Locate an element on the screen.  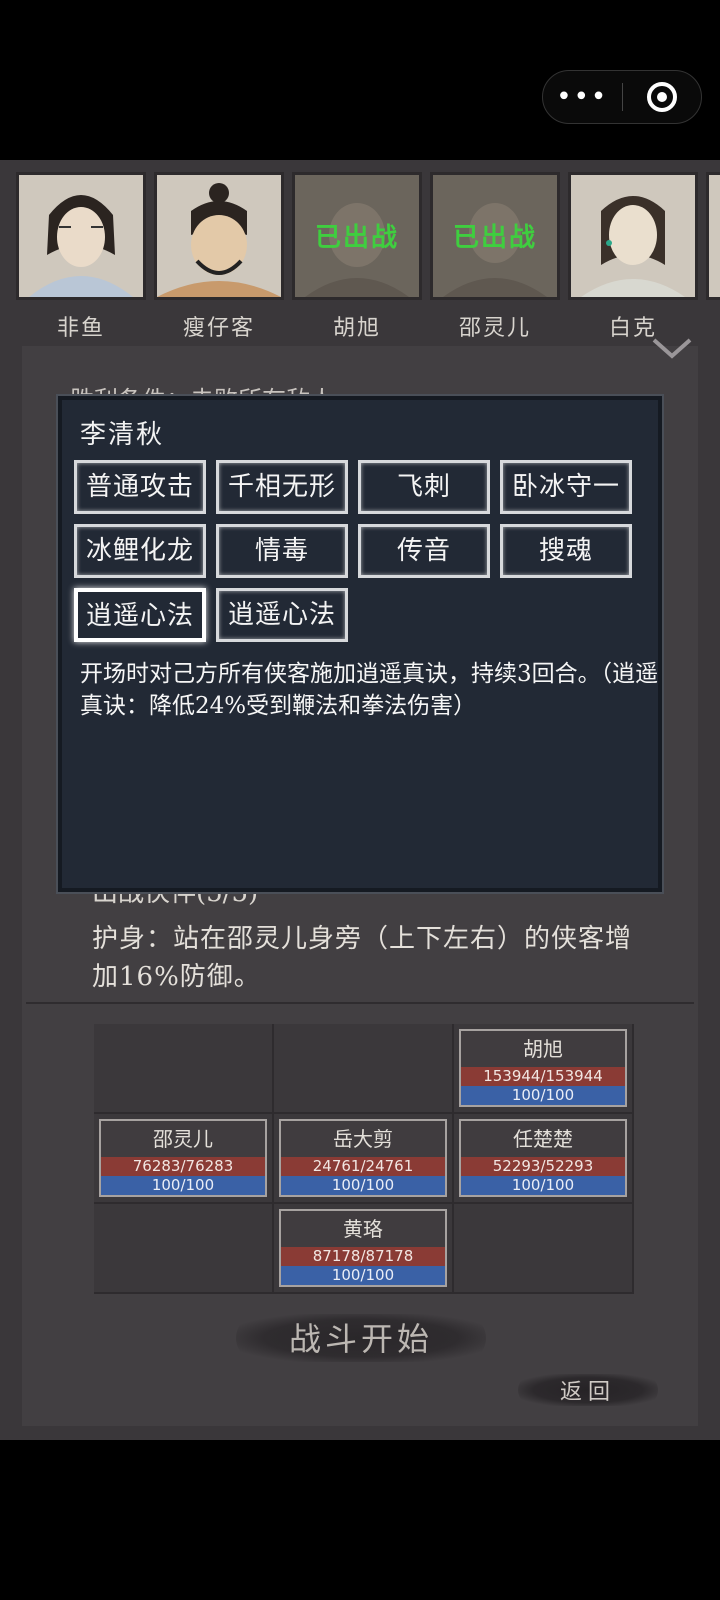
skill-button-selected: 逍遥心法 is located at coordinates (140, 615).